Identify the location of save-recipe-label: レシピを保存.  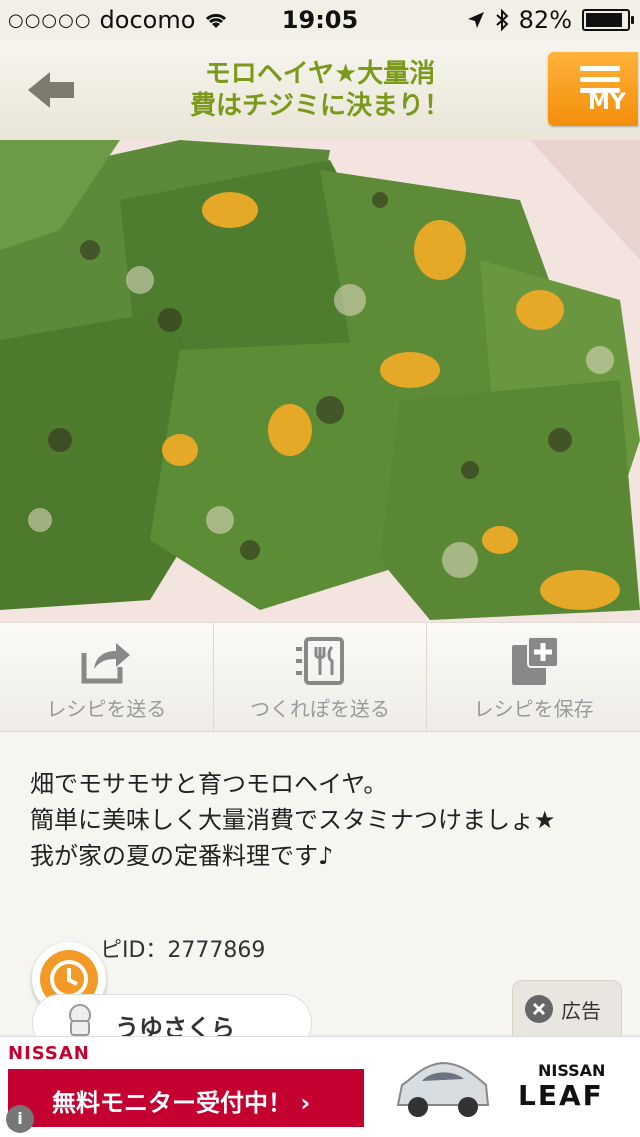
(533, 709).